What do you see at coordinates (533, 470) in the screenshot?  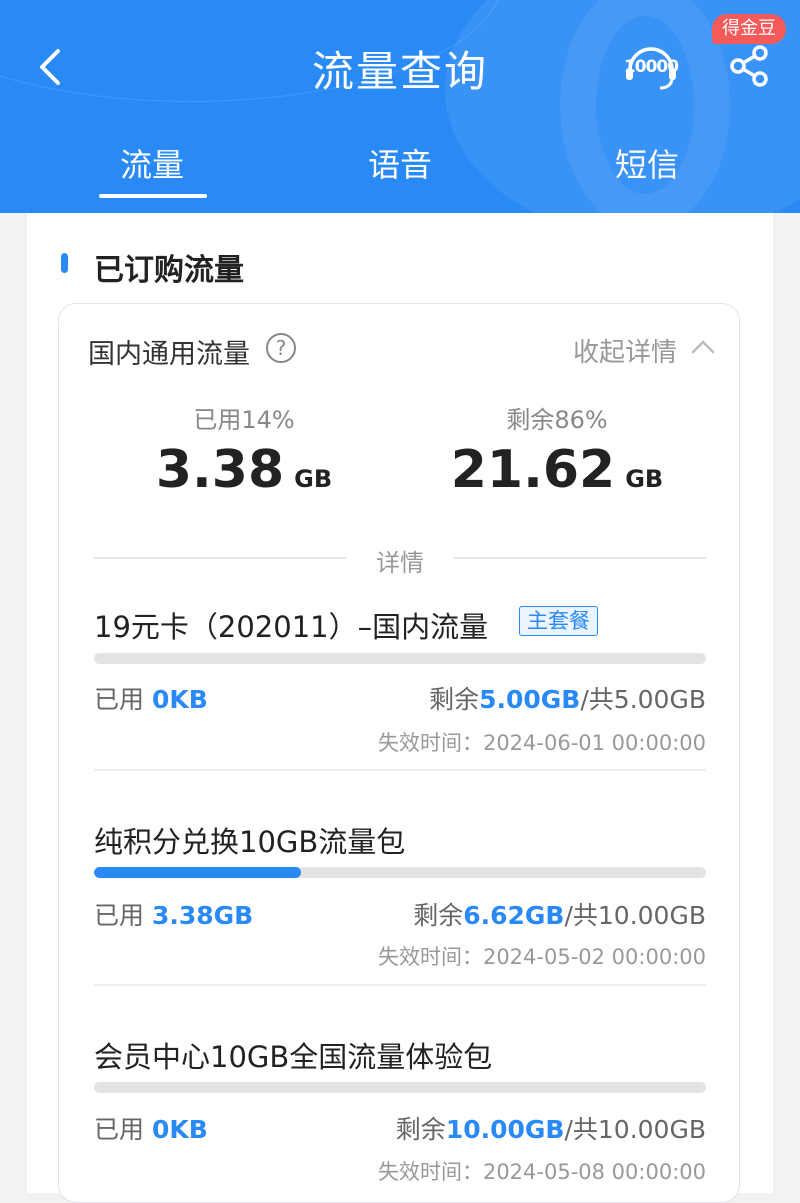 I see `remain-amount-value: 21.62` at bounding box center [533, 470].